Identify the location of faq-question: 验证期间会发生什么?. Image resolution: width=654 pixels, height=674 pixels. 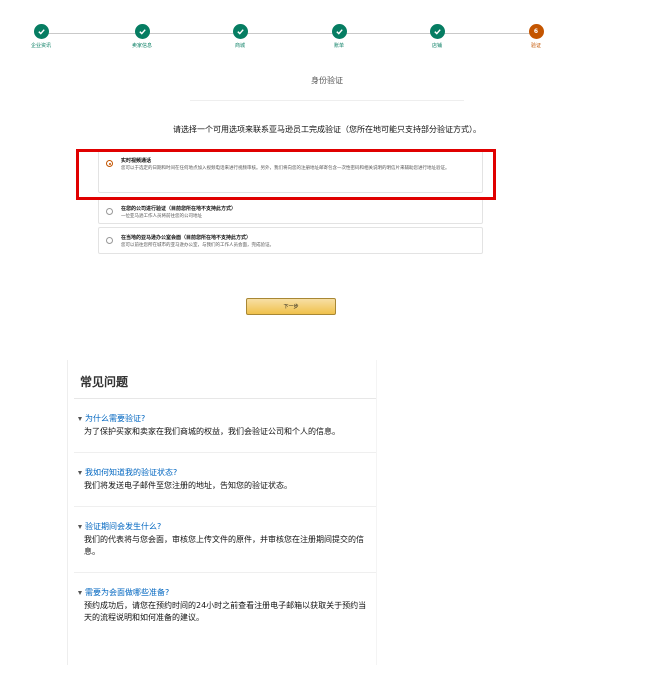
(227, 526).